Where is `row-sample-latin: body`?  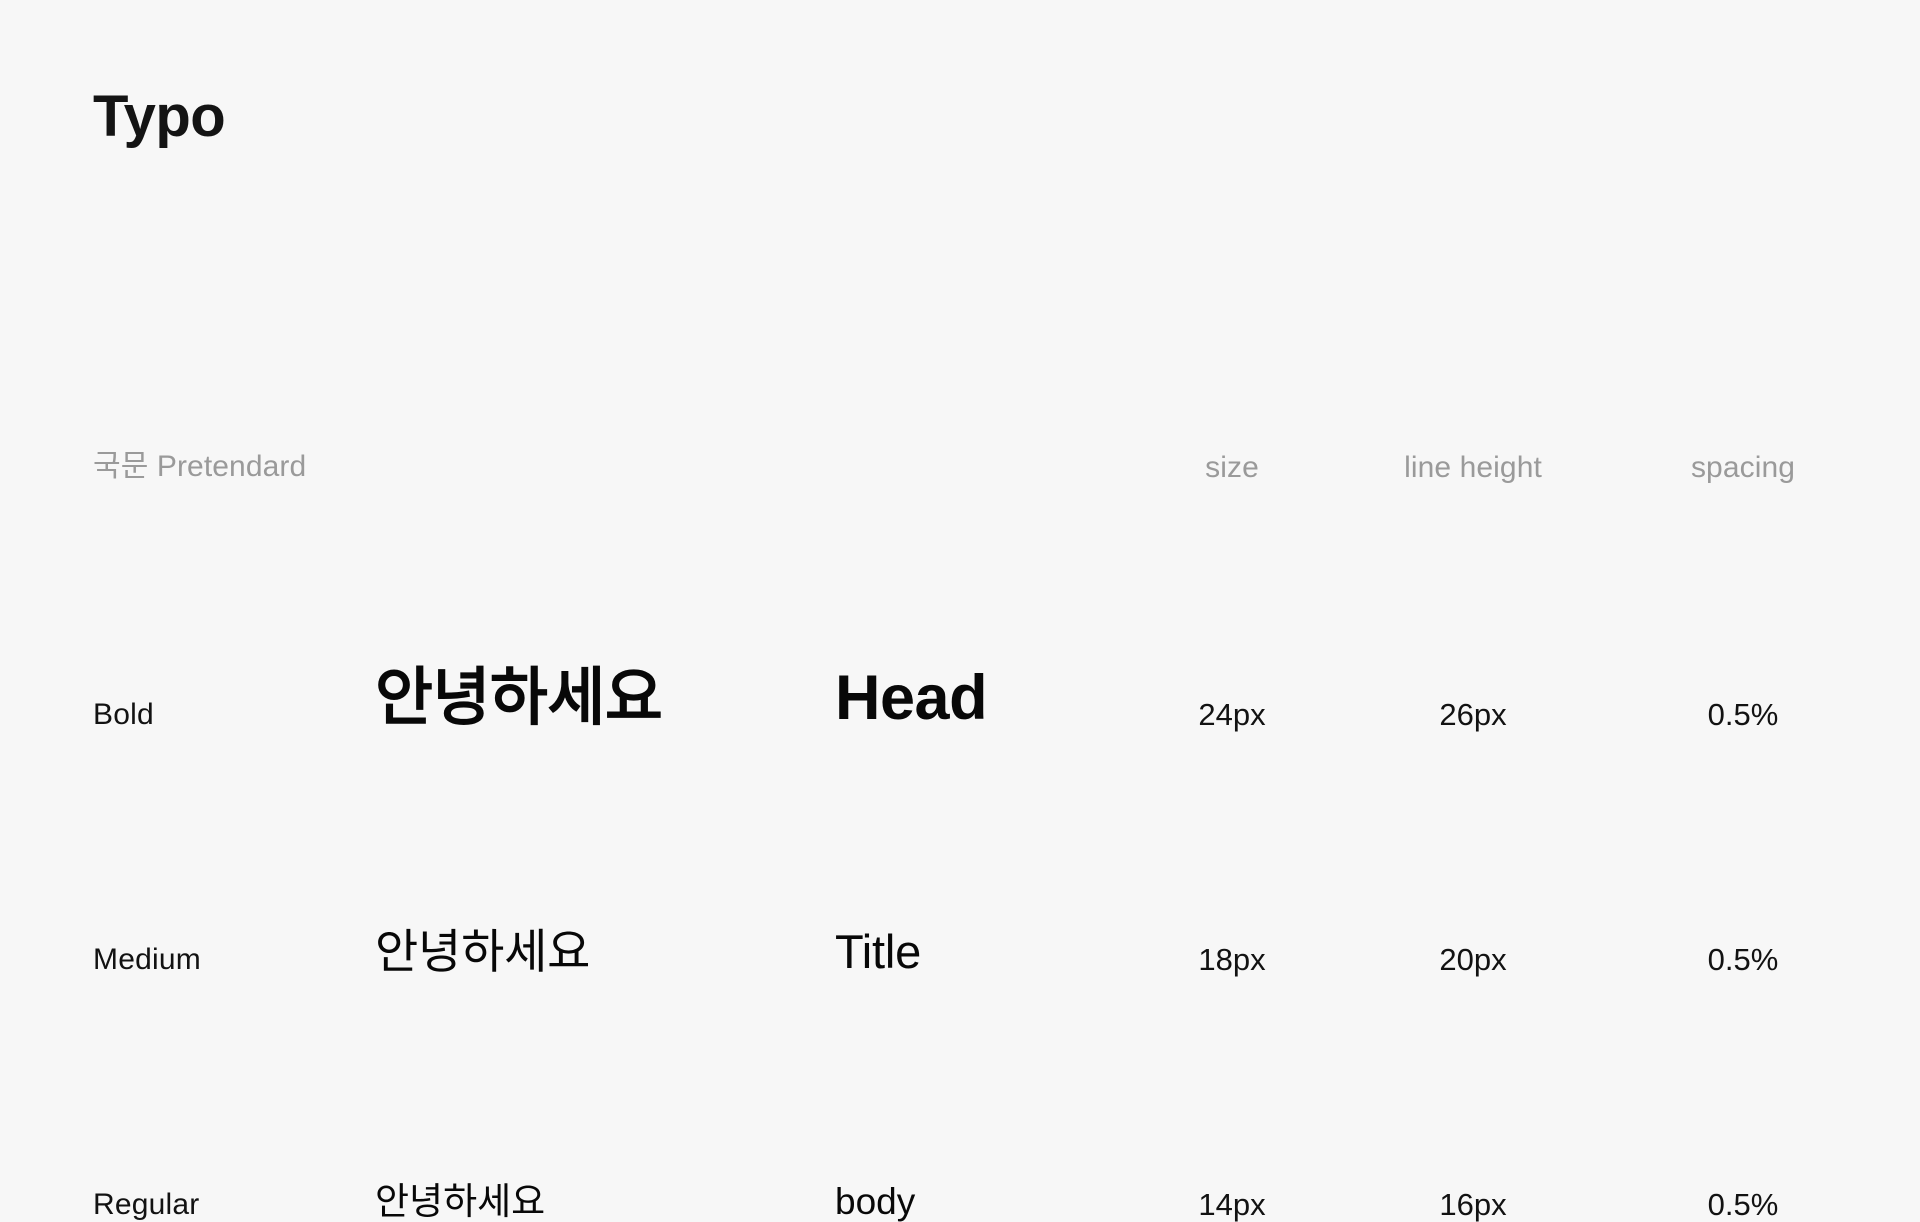 row-sample-latin: body is located at coordinates (875, 1201).